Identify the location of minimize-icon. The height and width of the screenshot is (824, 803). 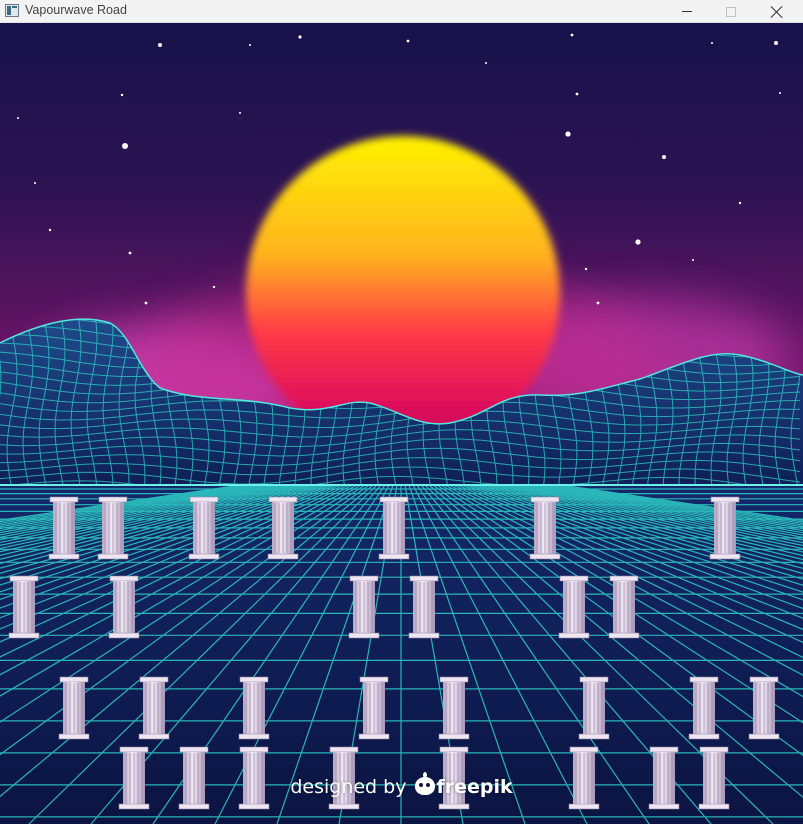
(687, 11).